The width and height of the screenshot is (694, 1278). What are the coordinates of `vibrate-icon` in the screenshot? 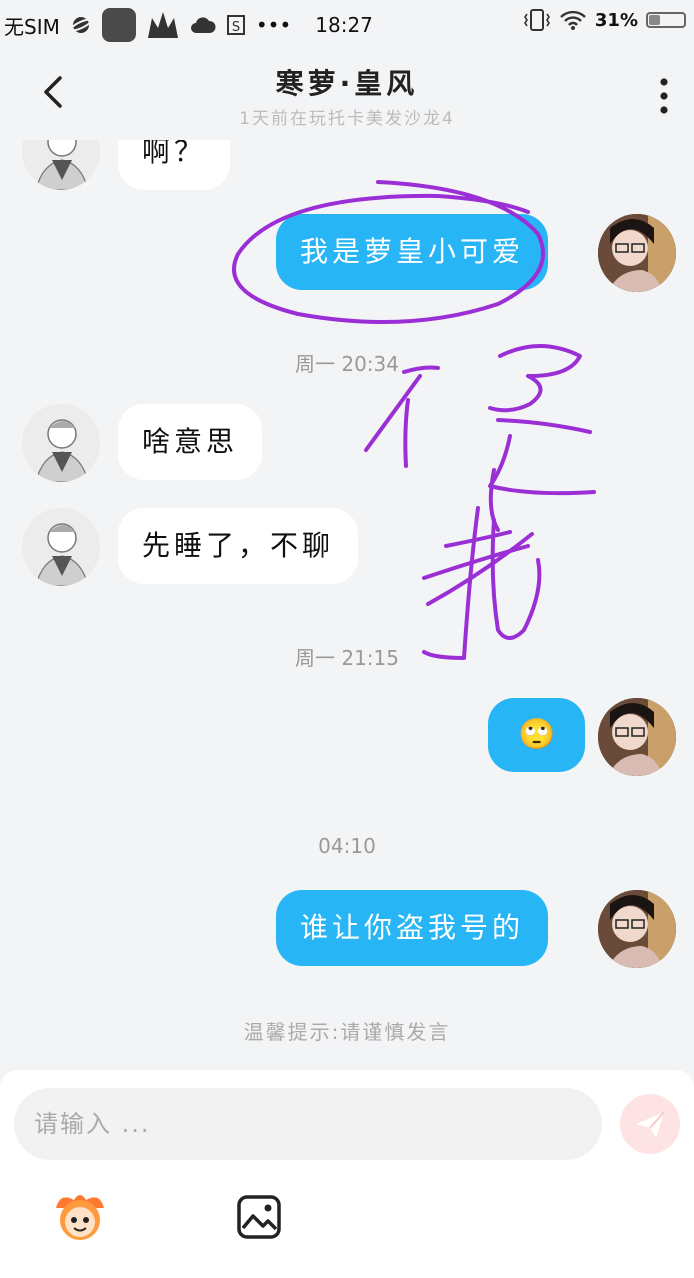 It's located at (536, 20).